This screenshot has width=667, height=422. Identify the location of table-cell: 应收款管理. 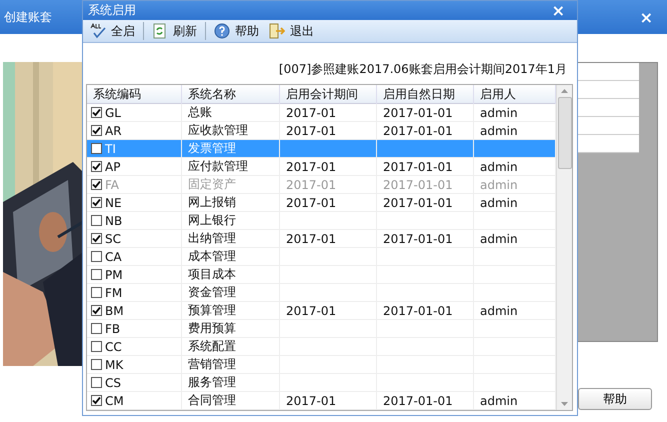
(218, 130).